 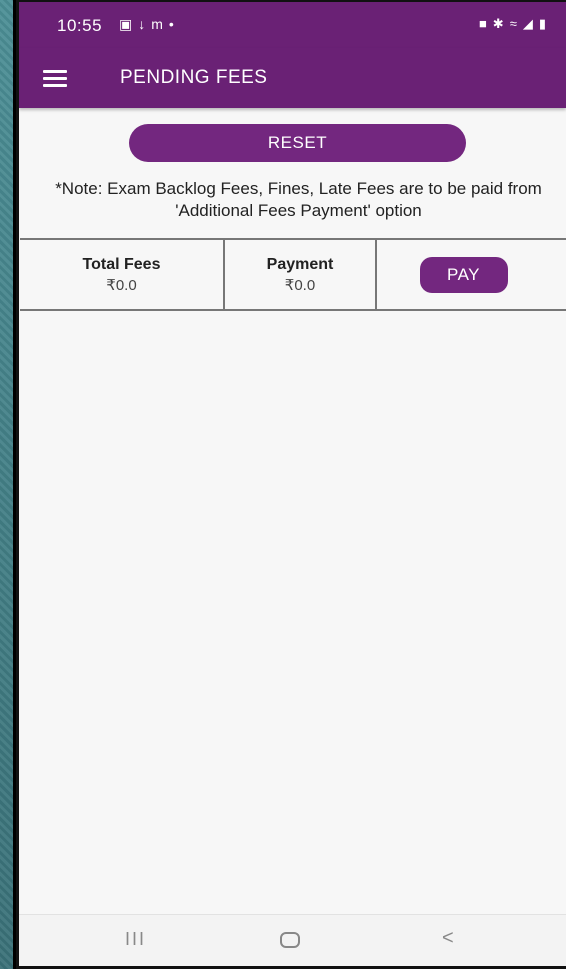 I want to click on battery-icon: ▮, so click(x=542, y=23).